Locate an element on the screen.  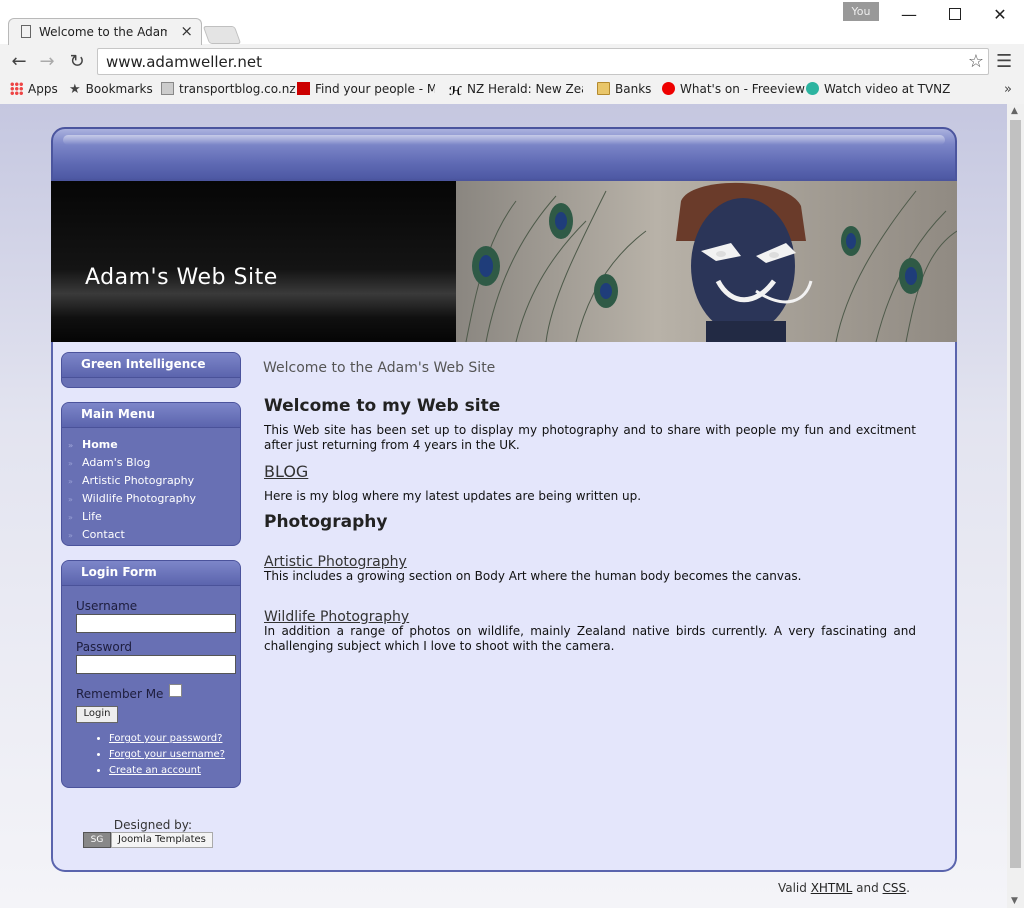
new-tab-button is located at coordinates (222, 35).